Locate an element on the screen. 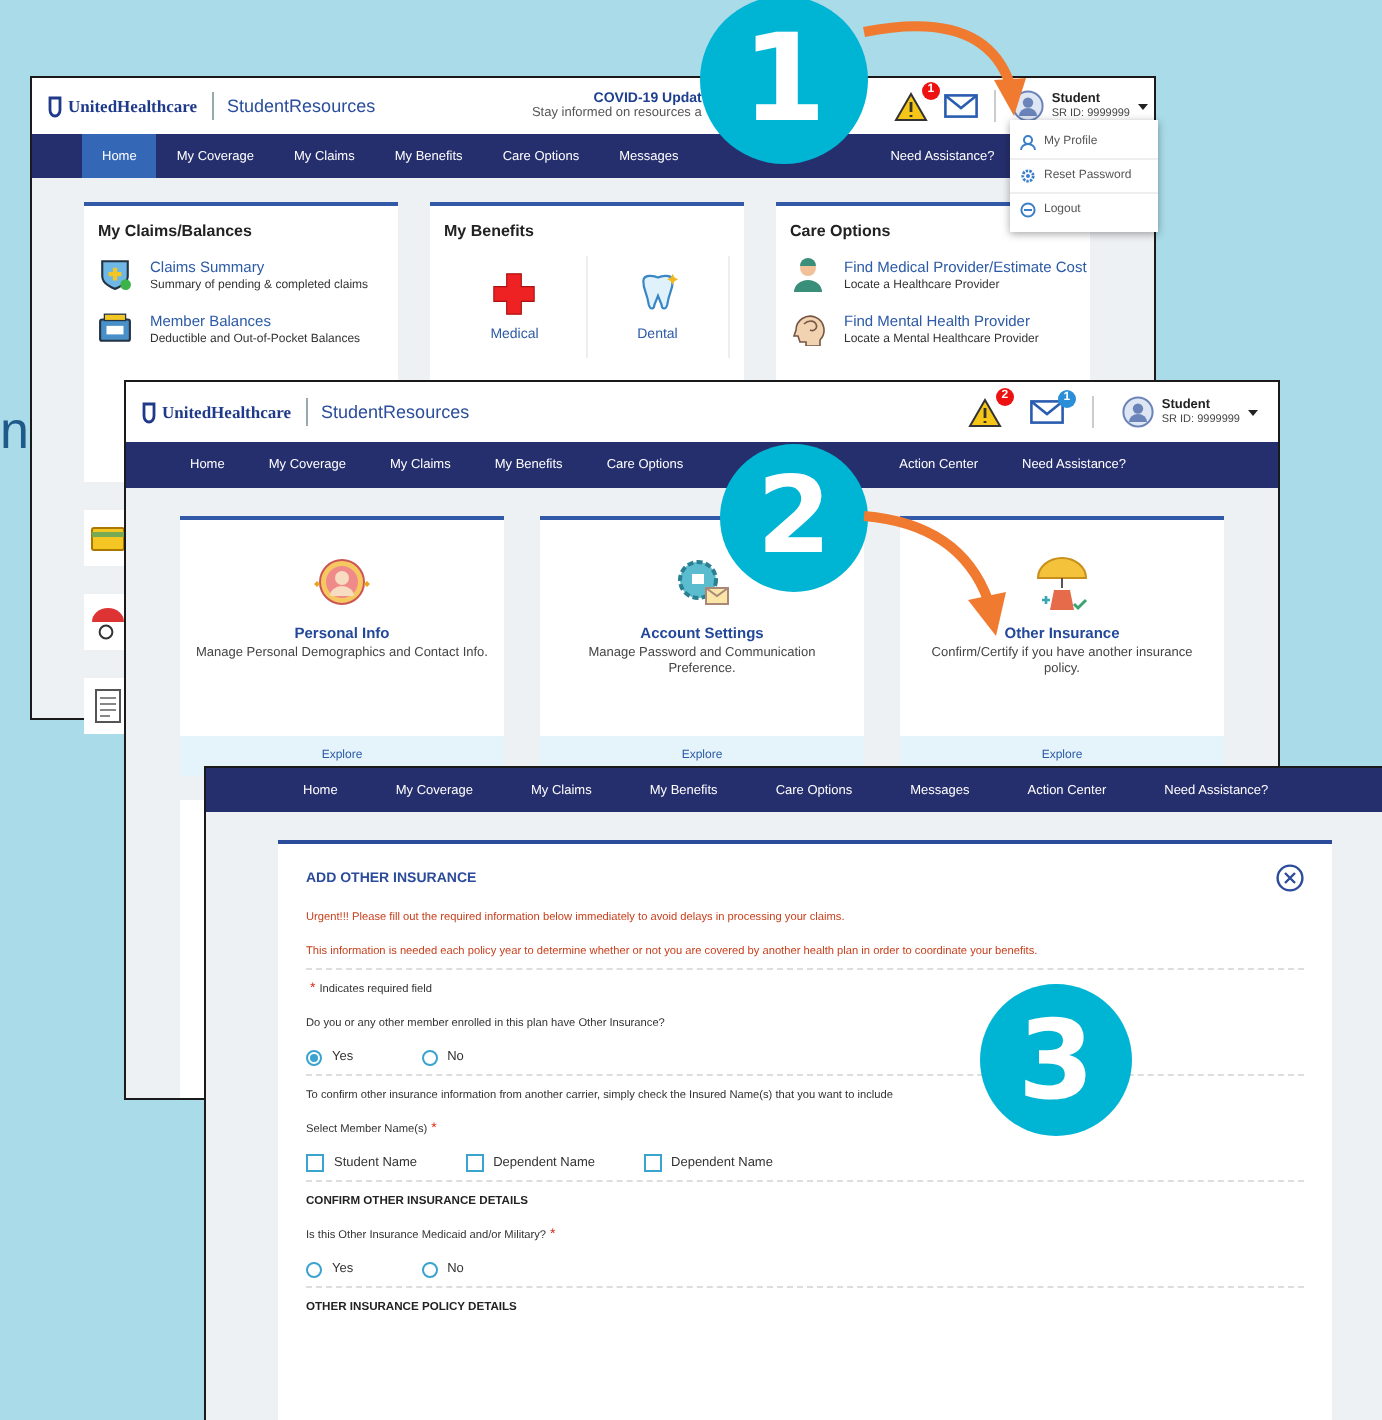 The width and height of the screenshot is (1382, 1420). close-icon is located at coordinates (1290, 878).